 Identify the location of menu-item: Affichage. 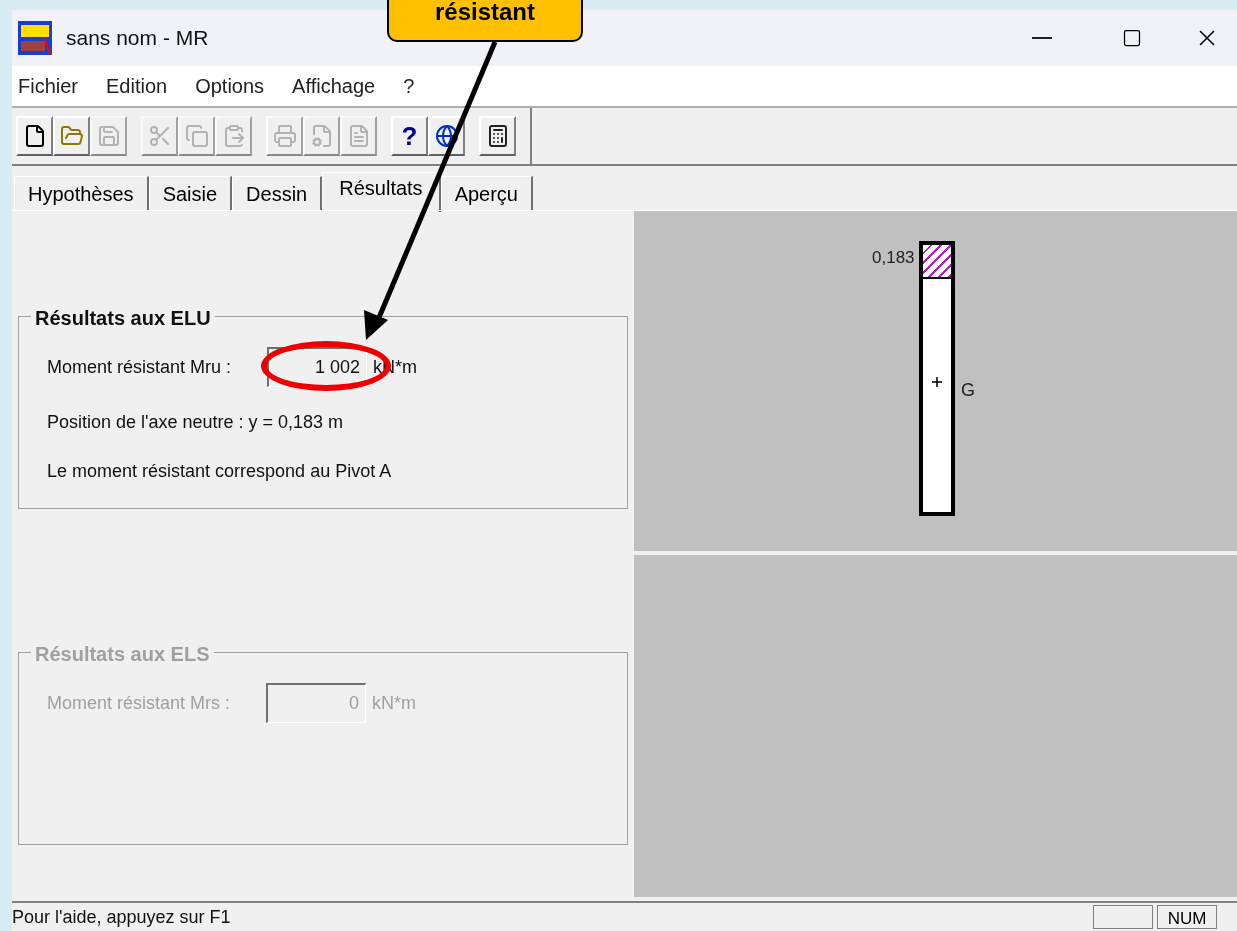
(334, 86).